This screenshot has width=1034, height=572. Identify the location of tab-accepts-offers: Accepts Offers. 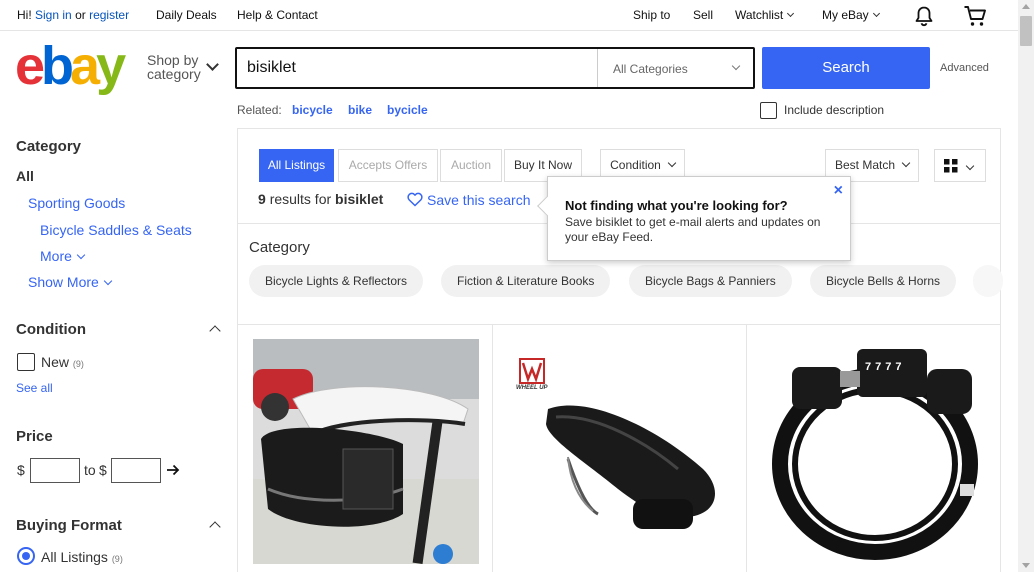
(388, 165).